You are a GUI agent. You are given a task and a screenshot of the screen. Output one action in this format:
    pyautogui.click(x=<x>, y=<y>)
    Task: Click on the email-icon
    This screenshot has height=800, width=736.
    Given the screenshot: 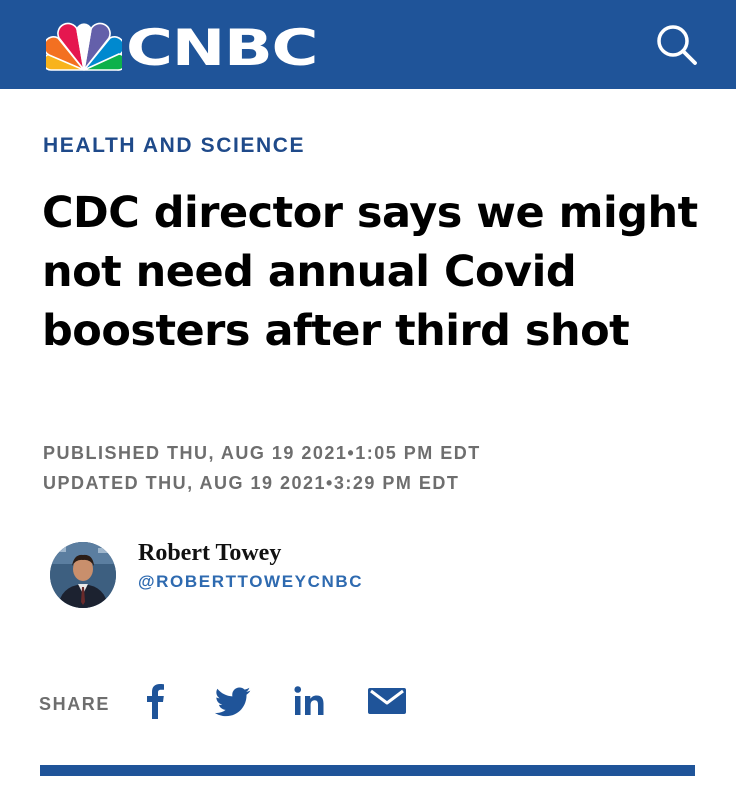 What is the action you would take?
    pyautogui.click(x=387, y=701)
    